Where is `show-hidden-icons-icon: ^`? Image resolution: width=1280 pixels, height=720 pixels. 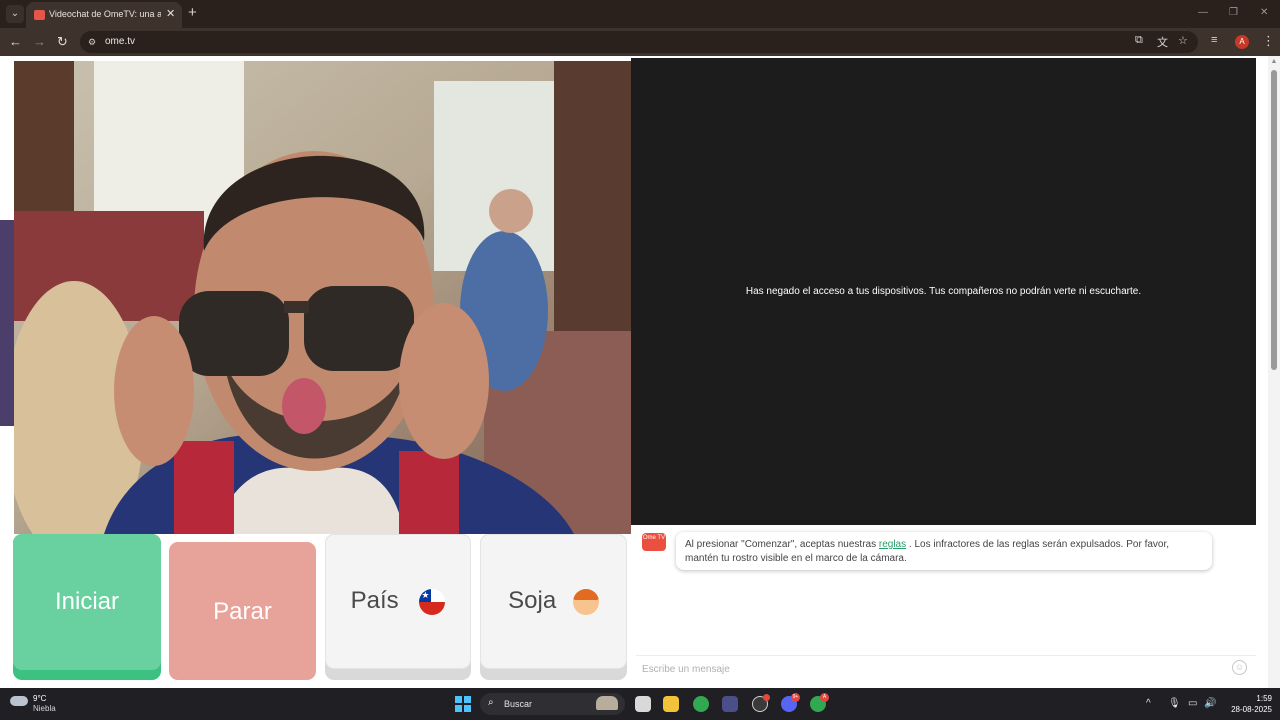
show-hidden-icons-icon: ^ is located at coordinates (1148, 703).